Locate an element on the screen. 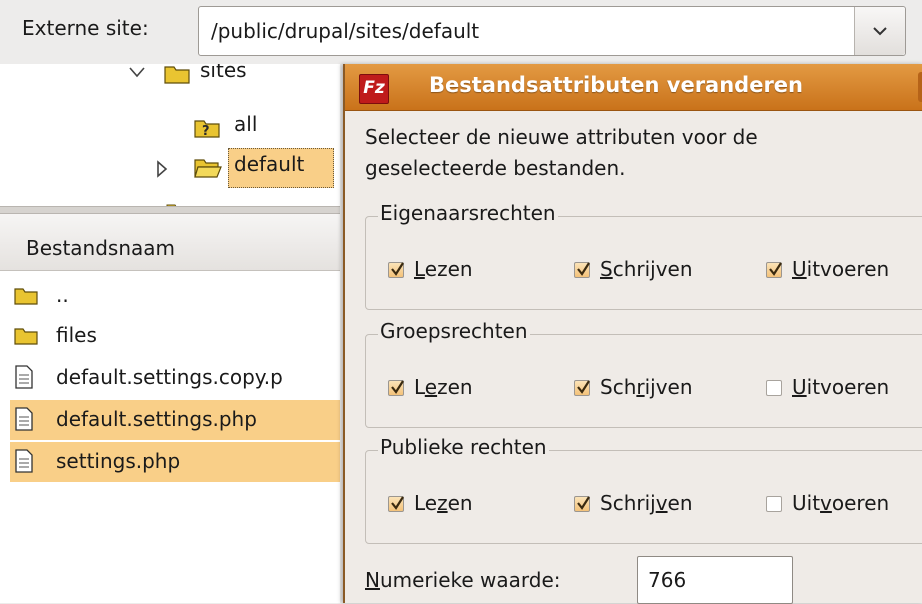 This screenshot has height=604, width=922. remote-directory-tree: sites ? all default is located at coordinates (170, 137).